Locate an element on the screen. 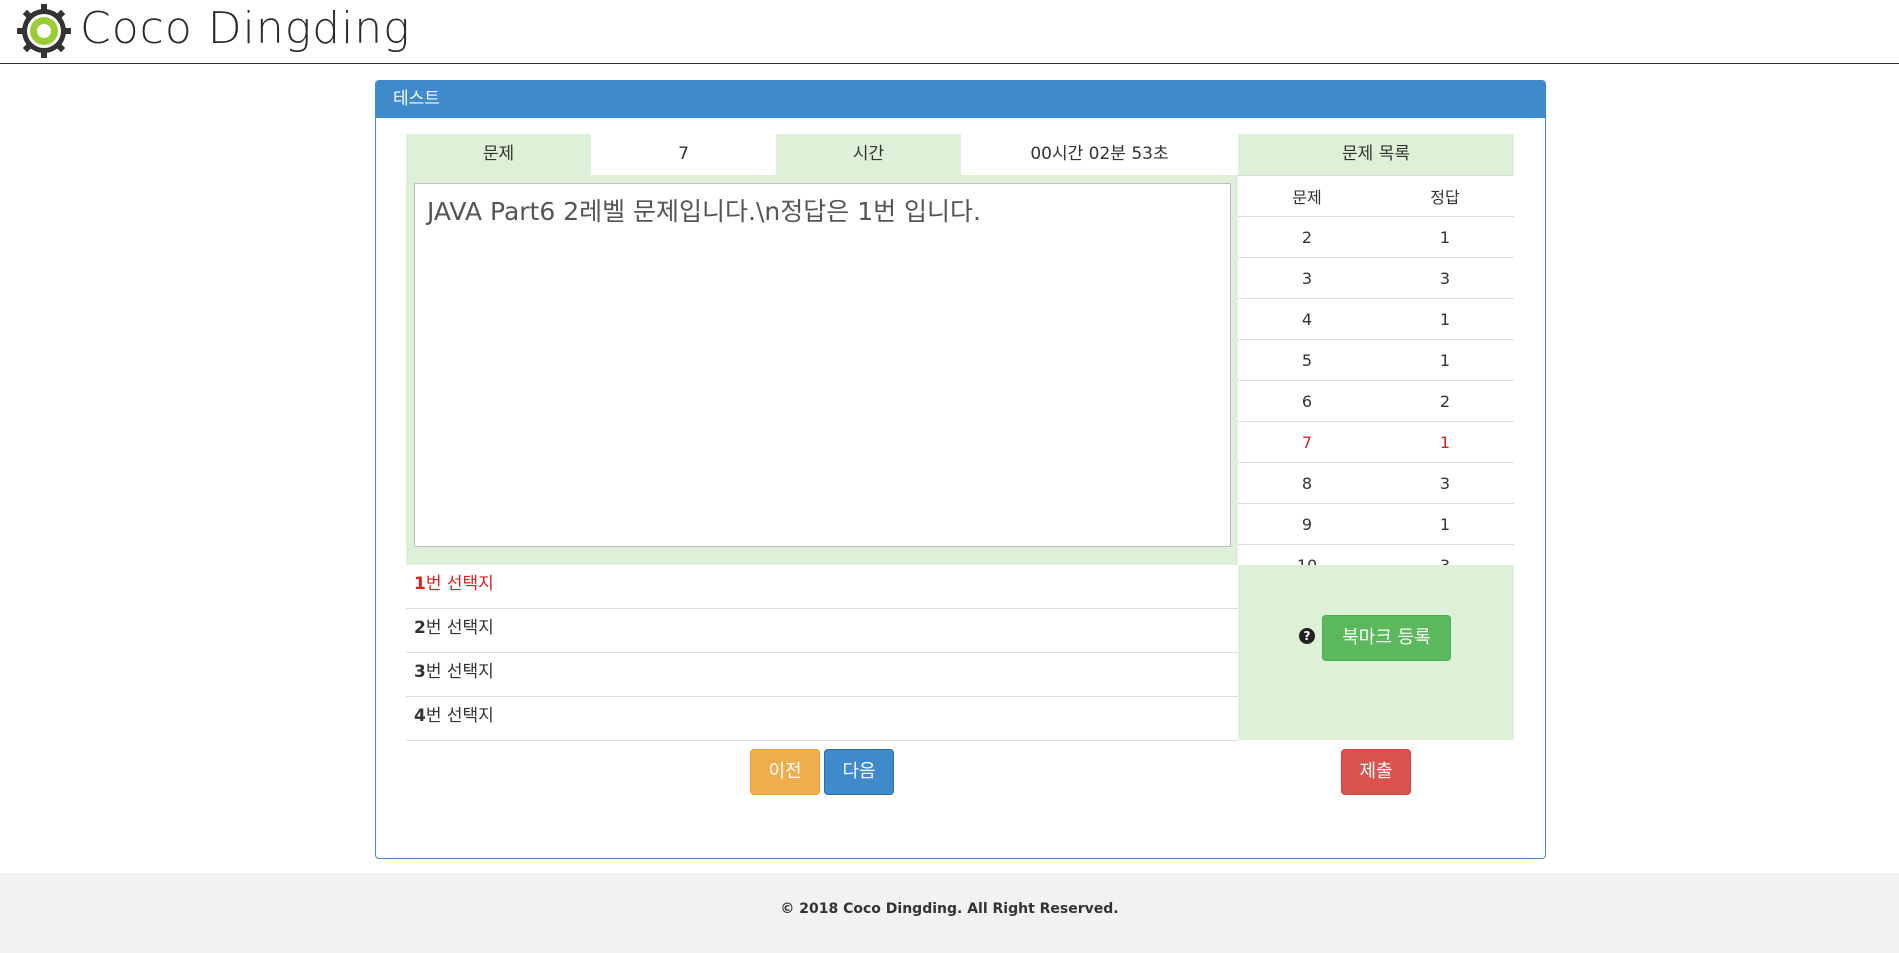  info-row: 문제 7 시간 00시간 02분 53초 is located at coordinates (822, 154).